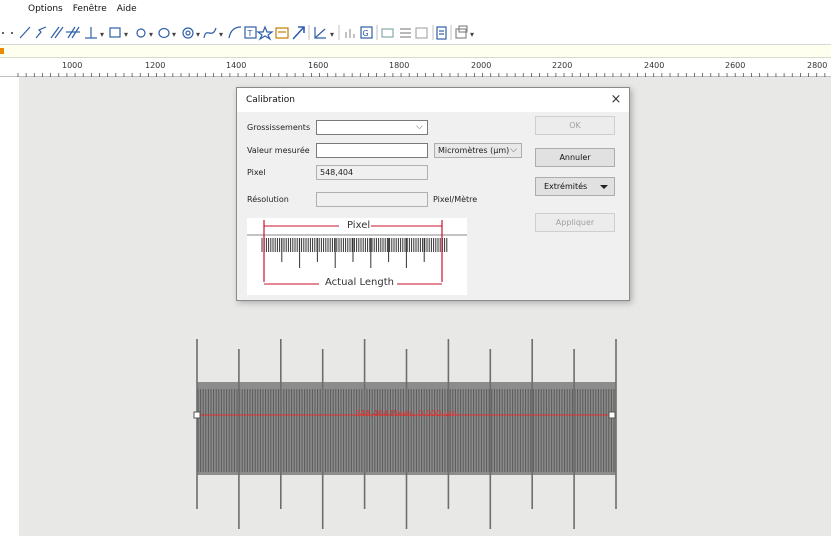  Describe the element at coordinates (387, 33) in the screenshot. I see `export-icon` at that location.